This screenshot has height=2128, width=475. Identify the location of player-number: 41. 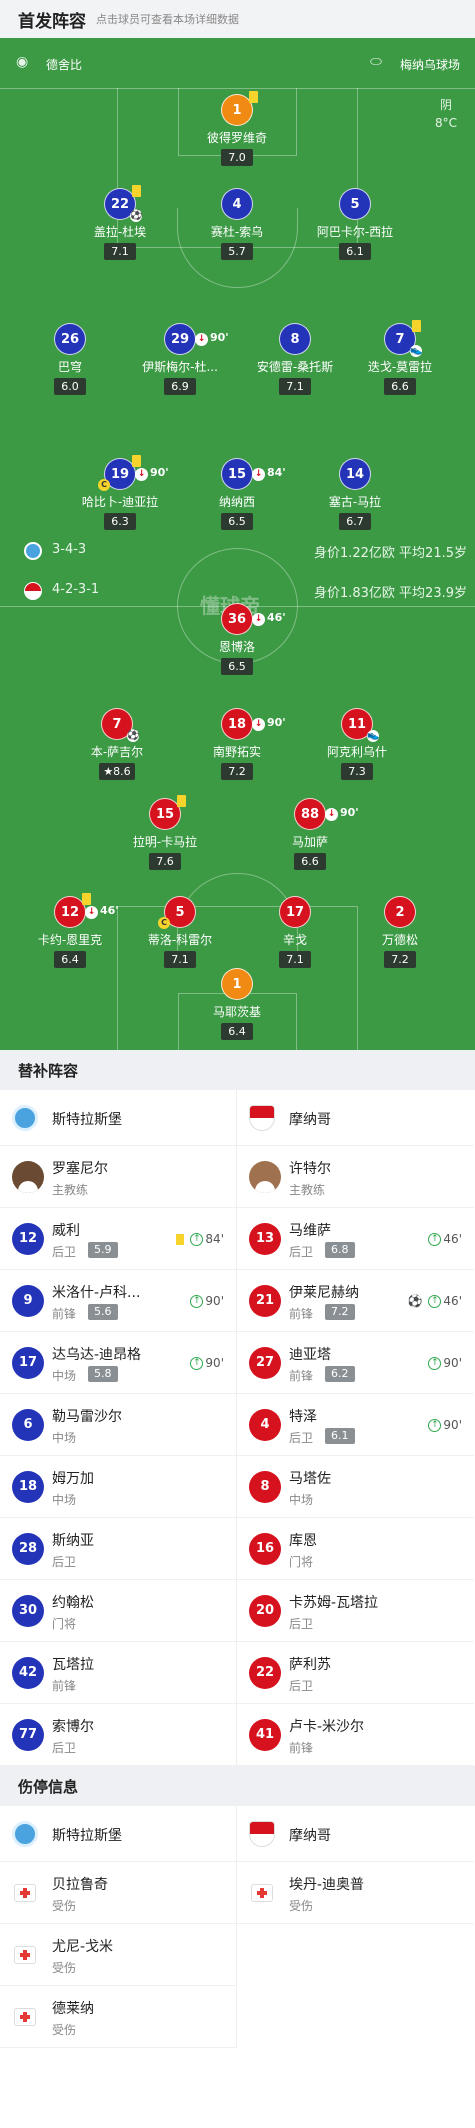
(265, 1735).